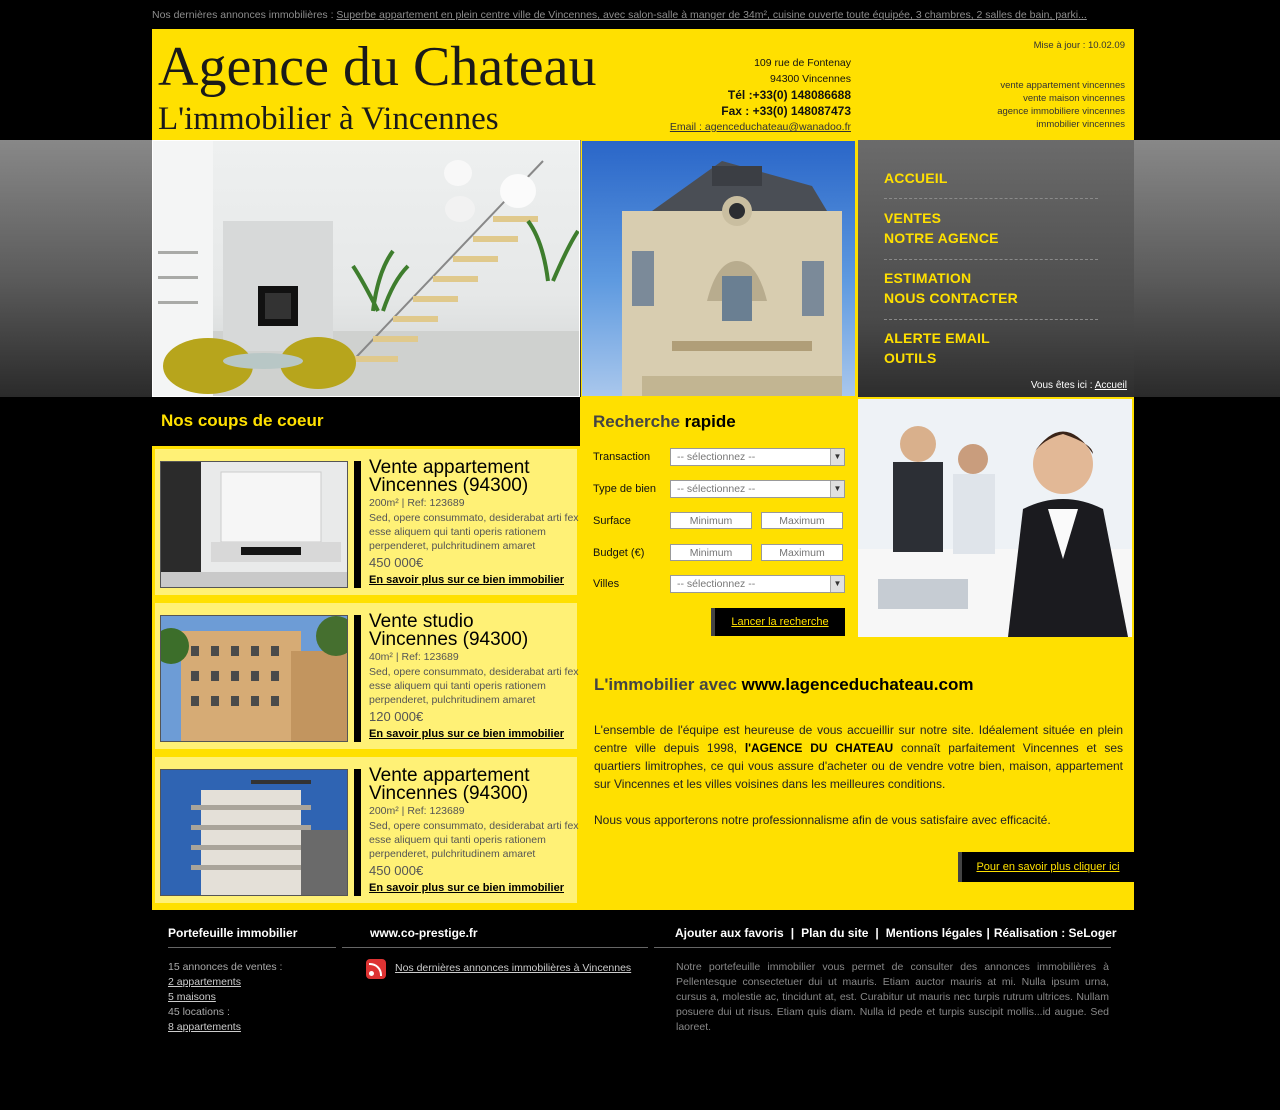 The width and height of the screenshot is (1280, 1110). I want to click on nav-group-2: VENTES NOTRE AGENCE, so click(991, 234).